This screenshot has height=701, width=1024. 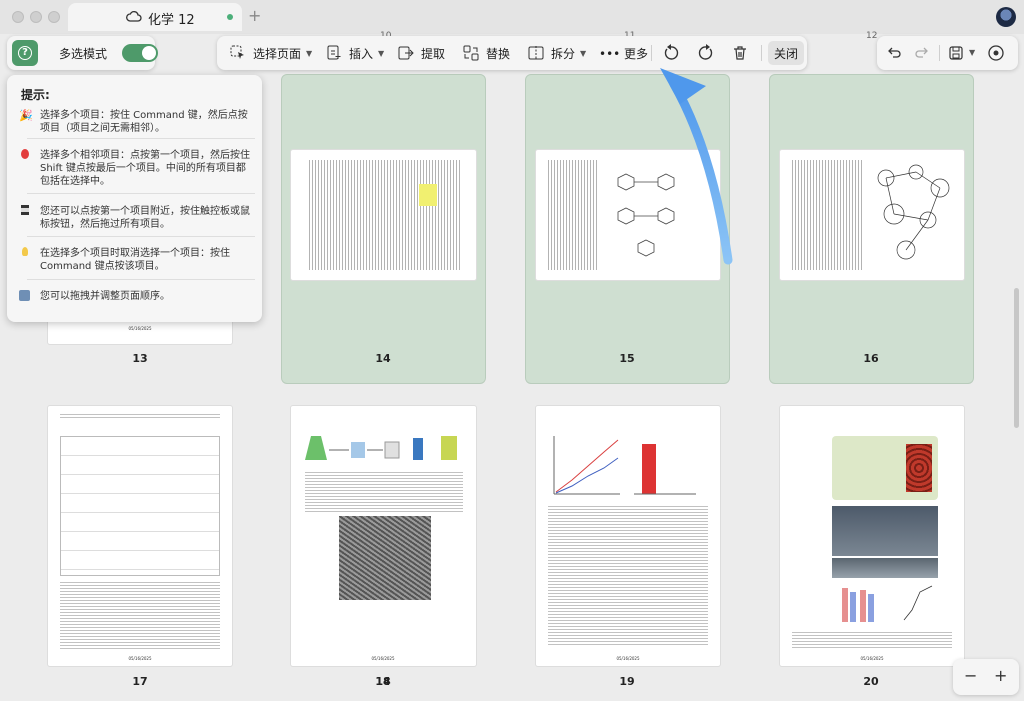 I want to click on table-figure, so click(x=140, y=506).